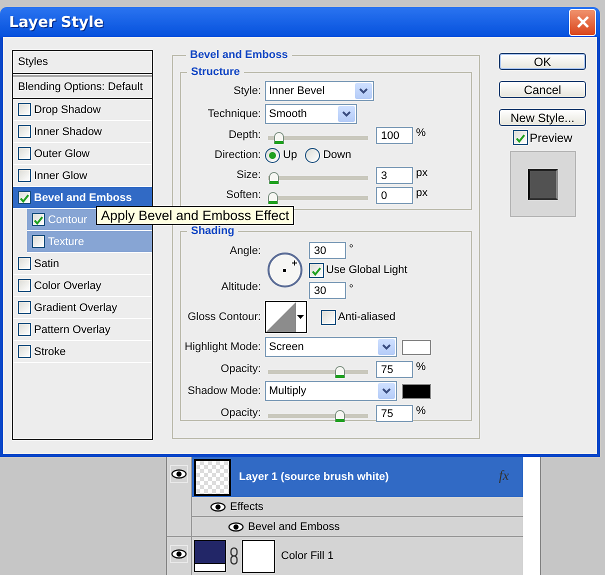 This screenshot has height=575, width=605. Describe the element at coordinates (532, 516) in the screenshot. I see `scrollbar-track` at that location.